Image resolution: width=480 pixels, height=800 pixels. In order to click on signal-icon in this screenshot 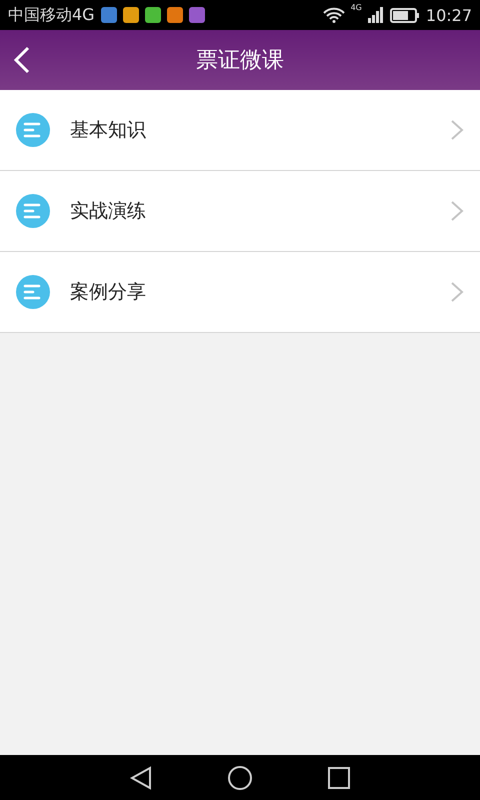, I will do `click(376, 15)`.